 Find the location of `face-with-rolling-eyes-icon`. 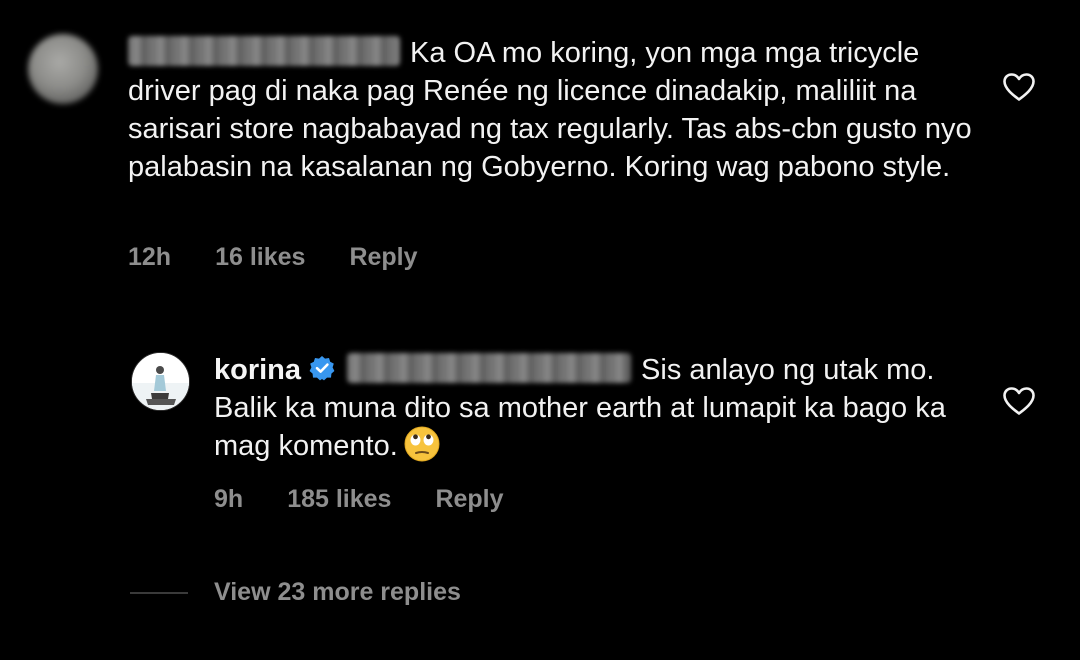

face-with-rolling-eyes-icon is located at coordinates (422, 444).